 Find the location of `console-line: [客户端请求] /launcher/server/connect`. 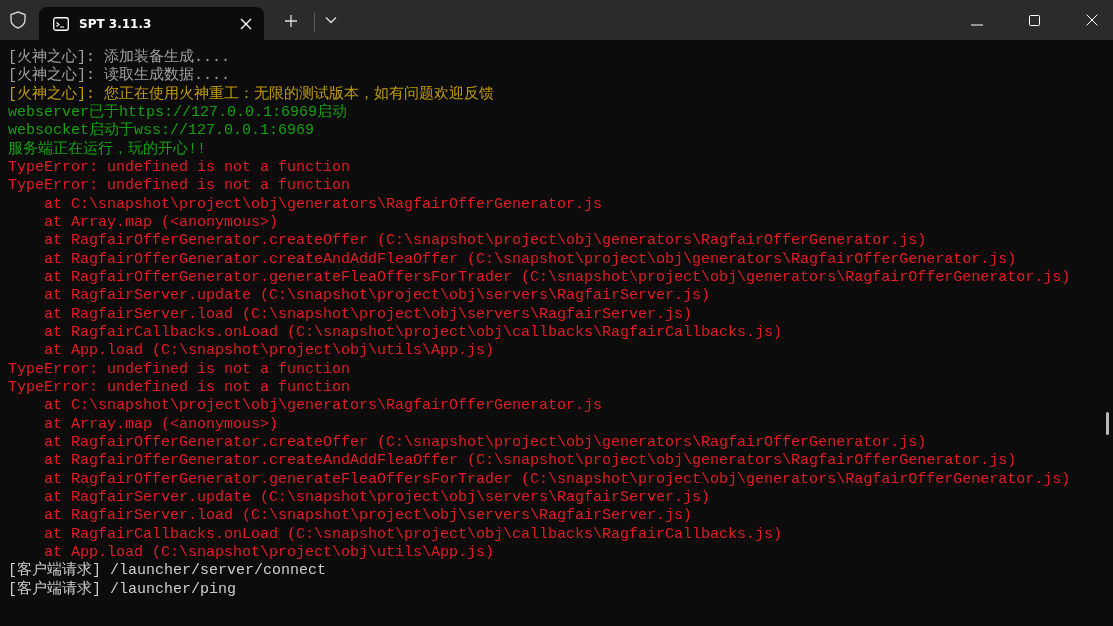

console-line: [客户端请求] /launcher/server/connect is located at coordinates (168, 571).